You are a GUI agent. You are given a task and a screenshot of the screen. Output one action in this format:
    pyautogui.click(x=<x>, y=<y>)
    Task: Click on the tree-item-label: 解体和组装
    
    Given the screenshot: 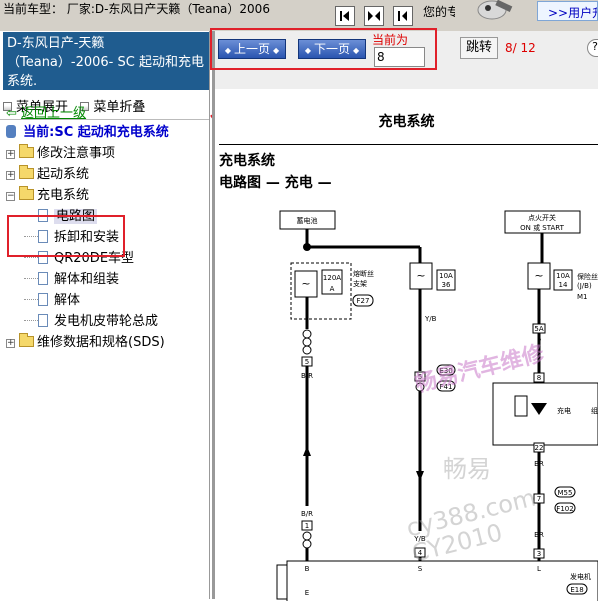 What is the action you would take?
    pyautogui.click(x=86, y=279)
    